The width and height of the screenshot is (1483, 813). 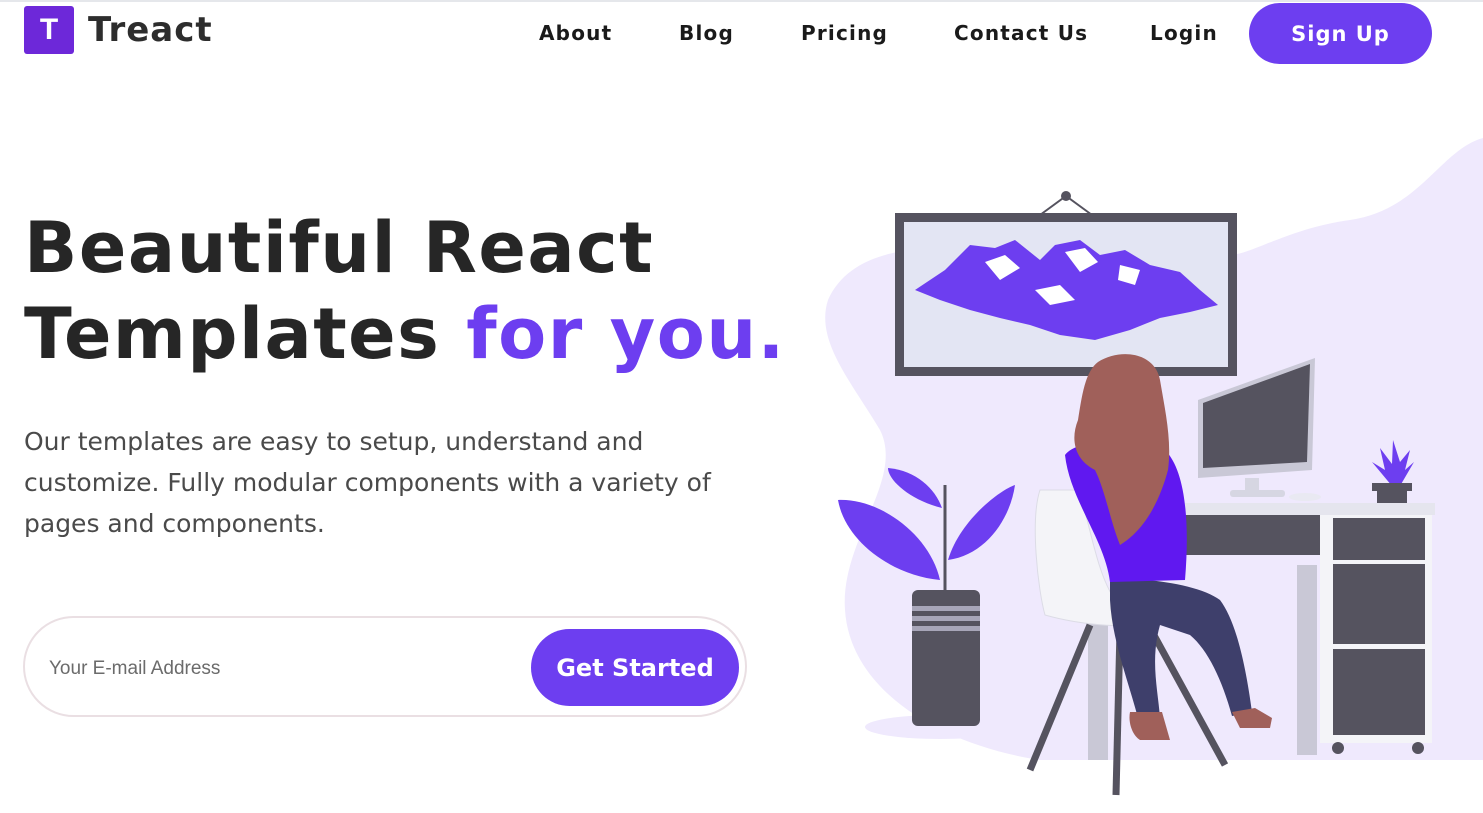 What do you see at coordinates (232, 334) in the screenshot?
I see `hero-title-line2: Templates` at bounding box center [232, 334].